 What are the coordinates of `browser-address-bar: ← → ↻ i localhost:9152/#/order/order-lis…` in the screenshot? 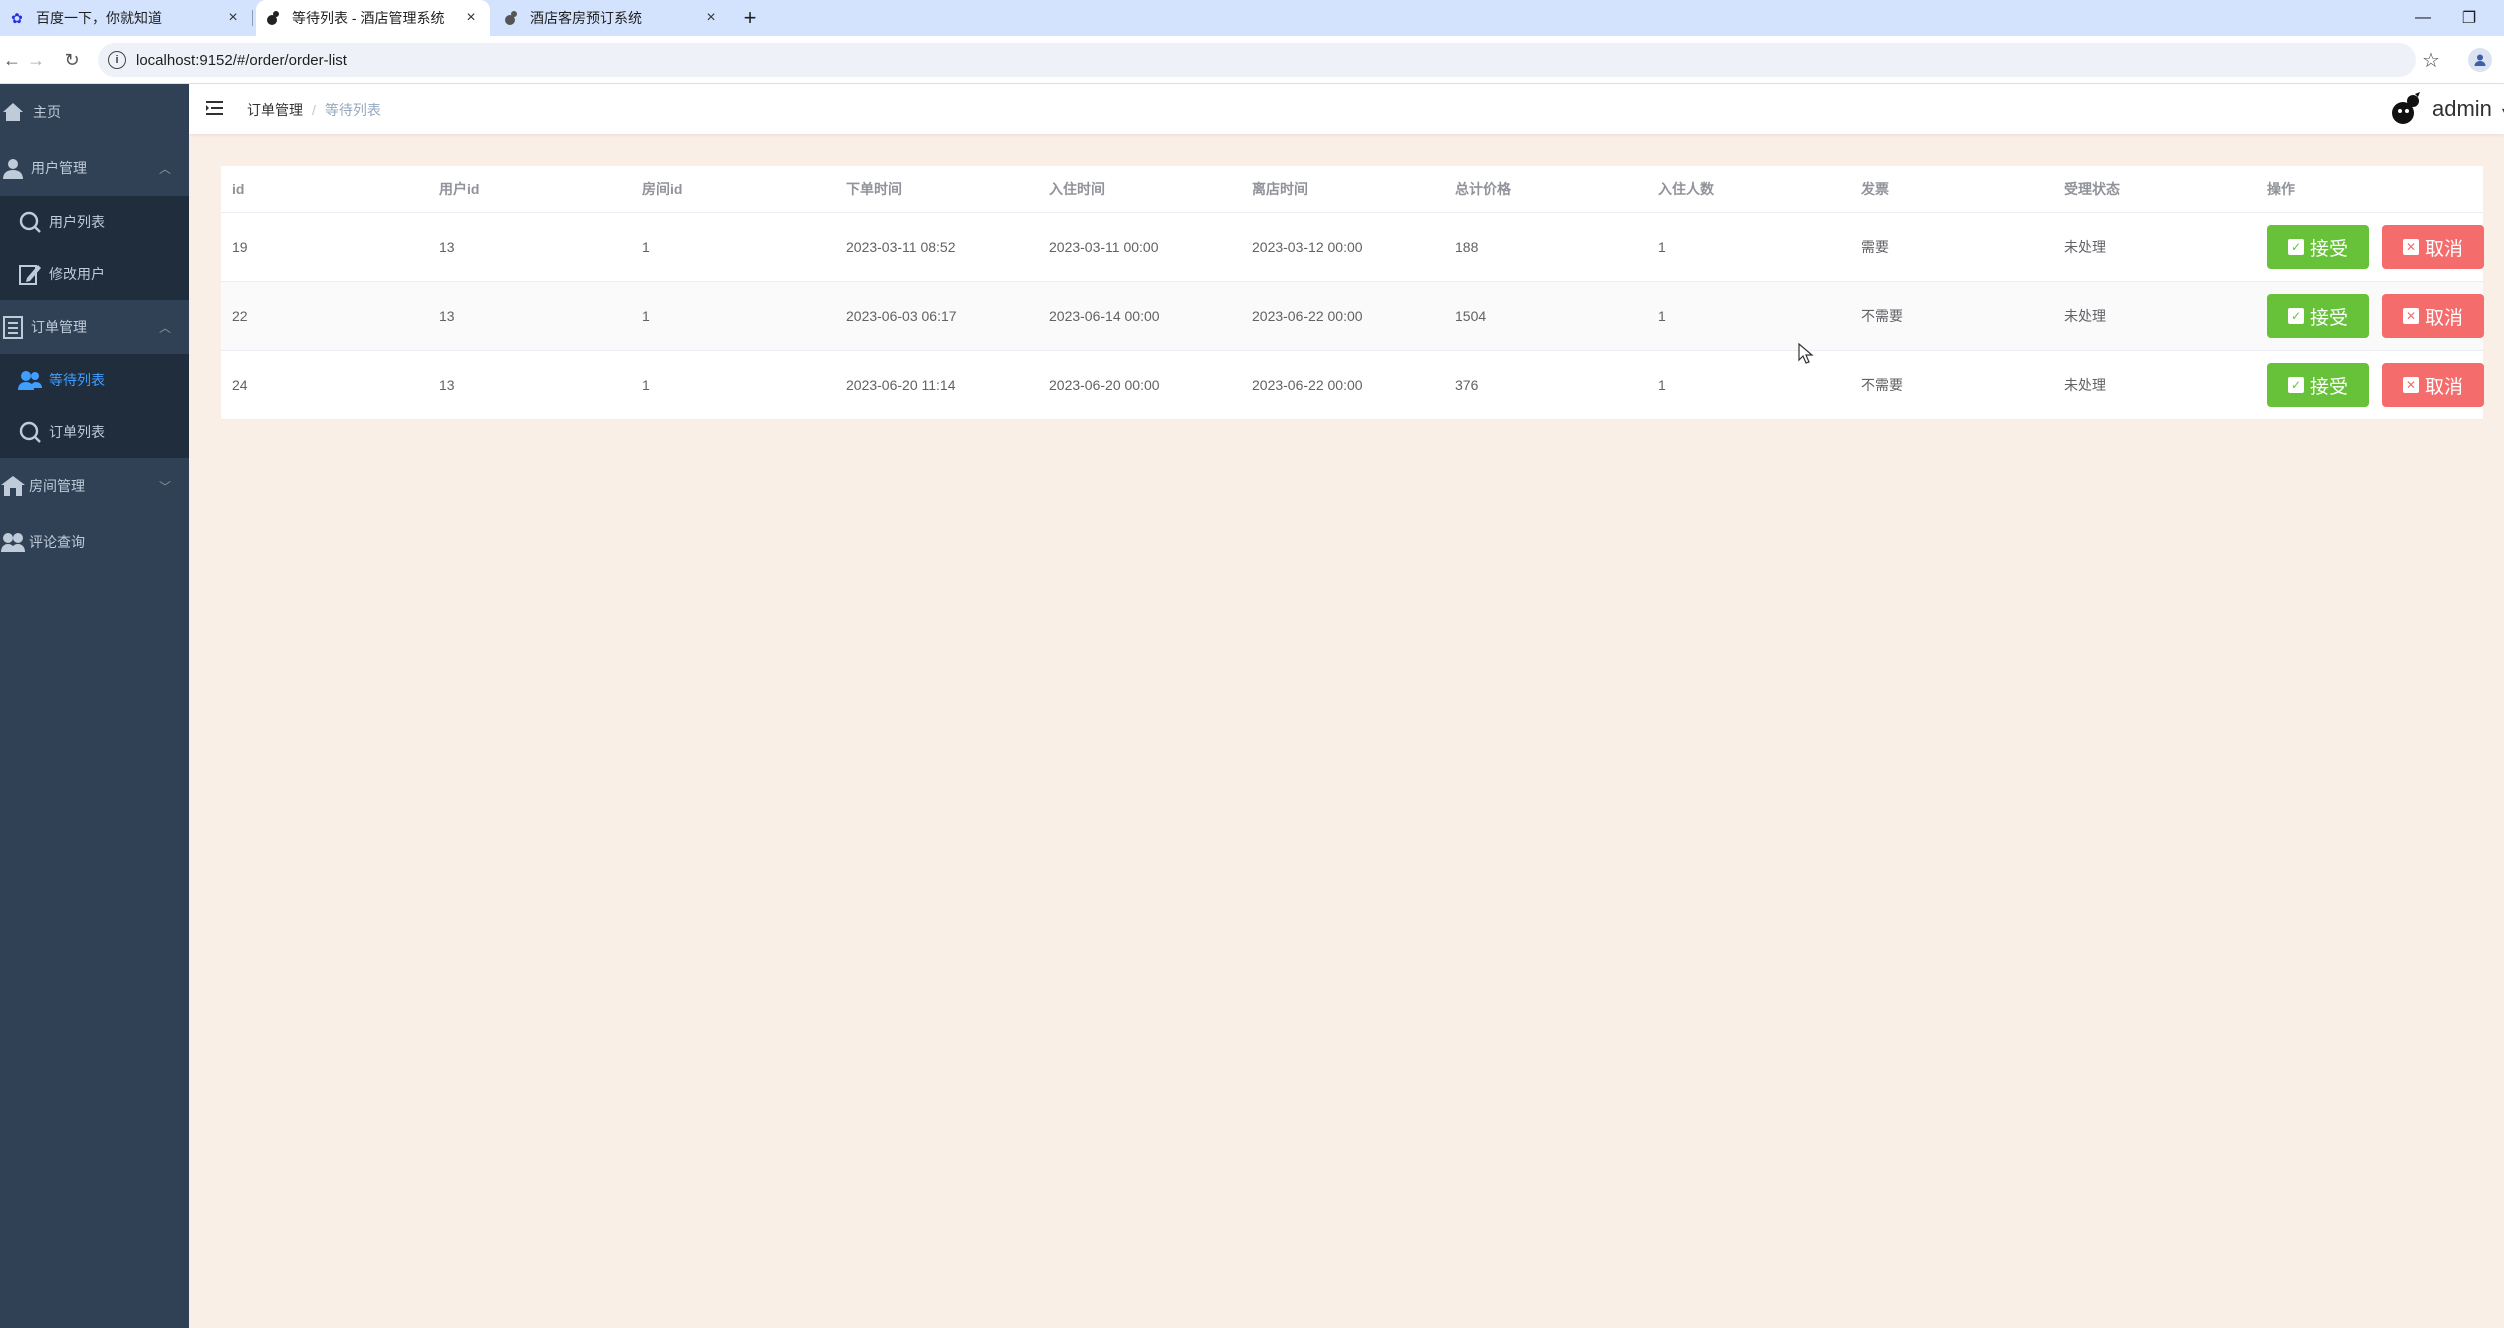 It's located at (1252, 60).